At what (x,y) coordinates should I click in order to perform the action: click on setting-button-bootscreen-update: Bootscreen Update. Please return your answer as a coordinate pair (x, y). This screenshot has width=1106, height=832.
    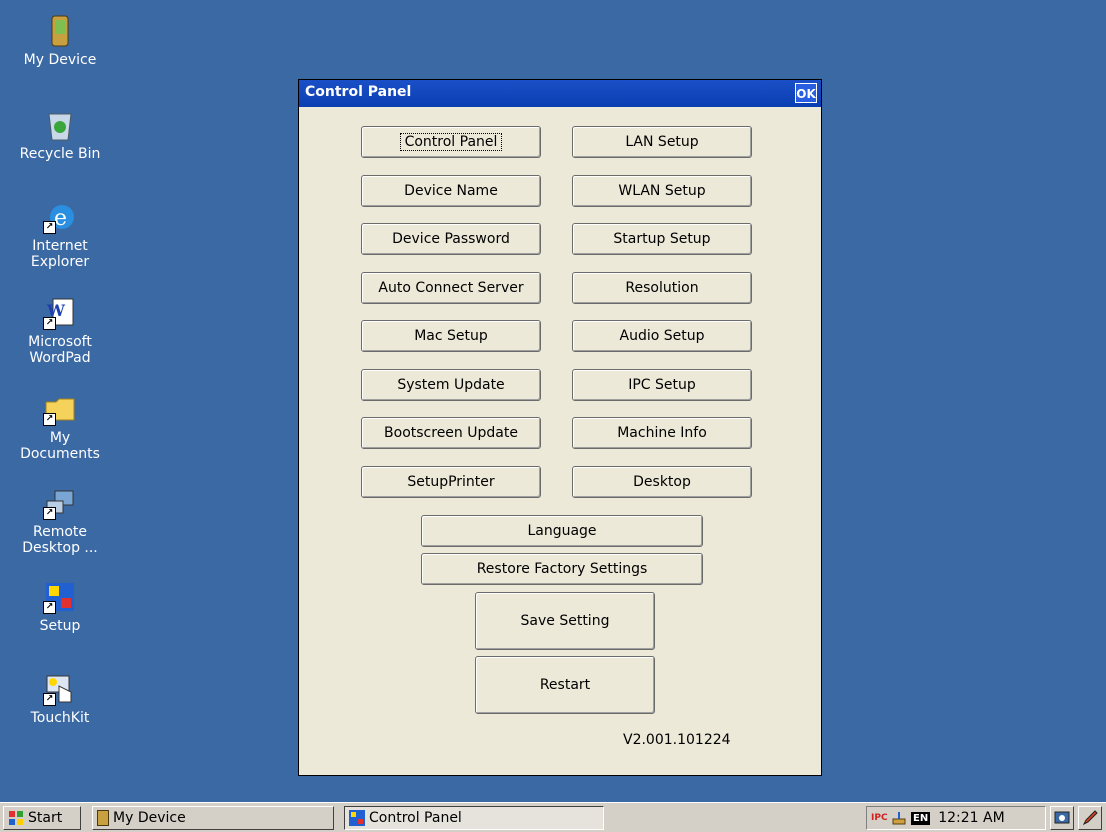
    Looking at the image, I should click on (451, 433).